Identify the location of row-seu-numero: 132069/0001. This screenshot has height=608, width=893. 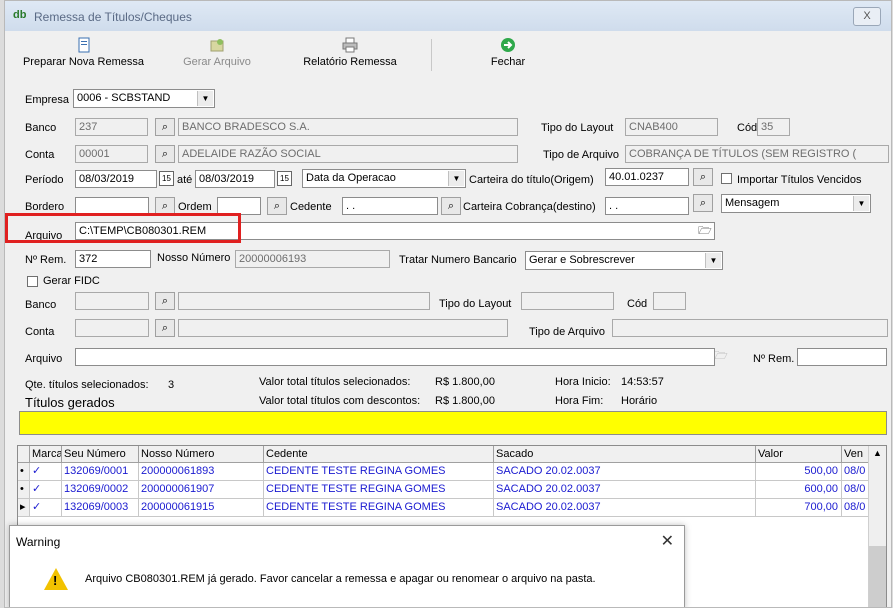
(100, 472).